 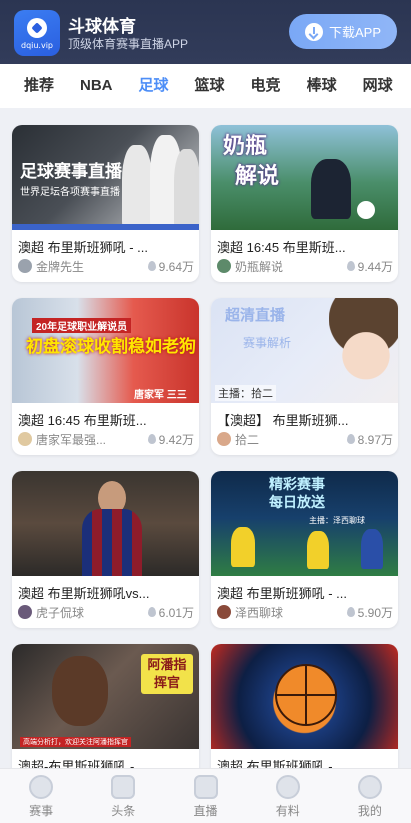 I want to click on nav-item-headlines: 头条, so click(x=123, y=796).